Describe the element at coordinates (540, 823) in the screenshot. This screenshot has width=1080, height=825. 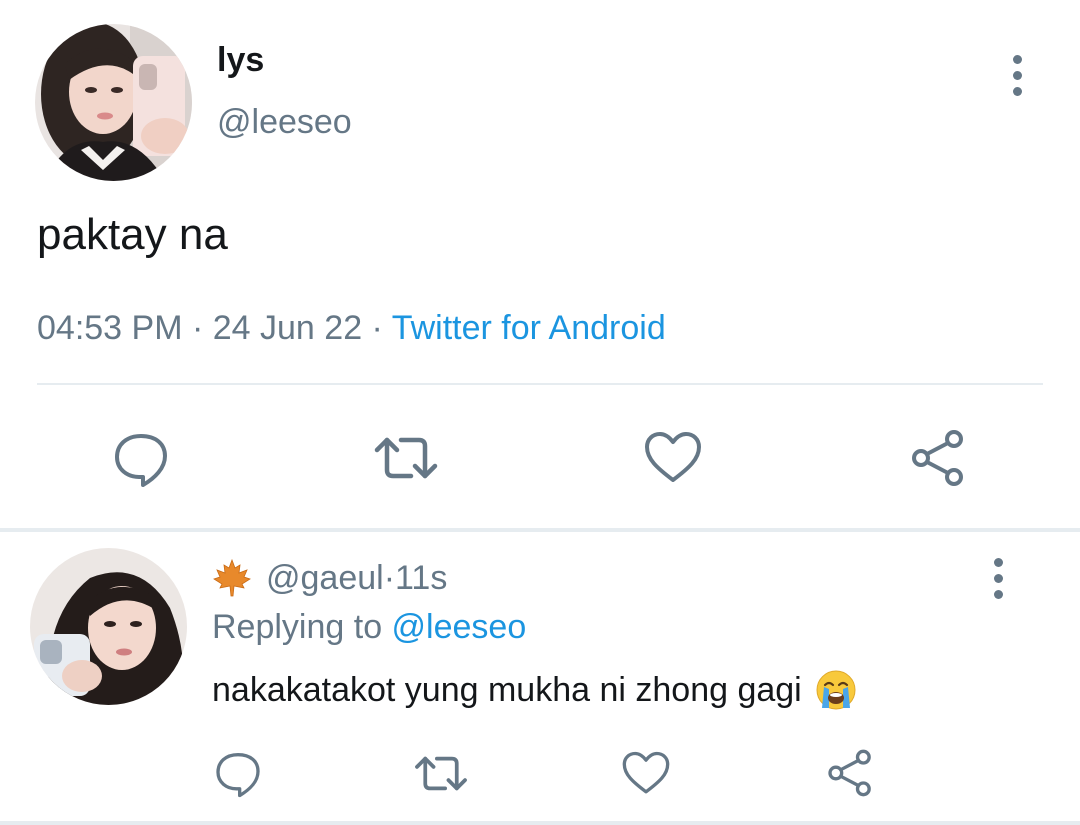
I see `bottom-divider` at that location.